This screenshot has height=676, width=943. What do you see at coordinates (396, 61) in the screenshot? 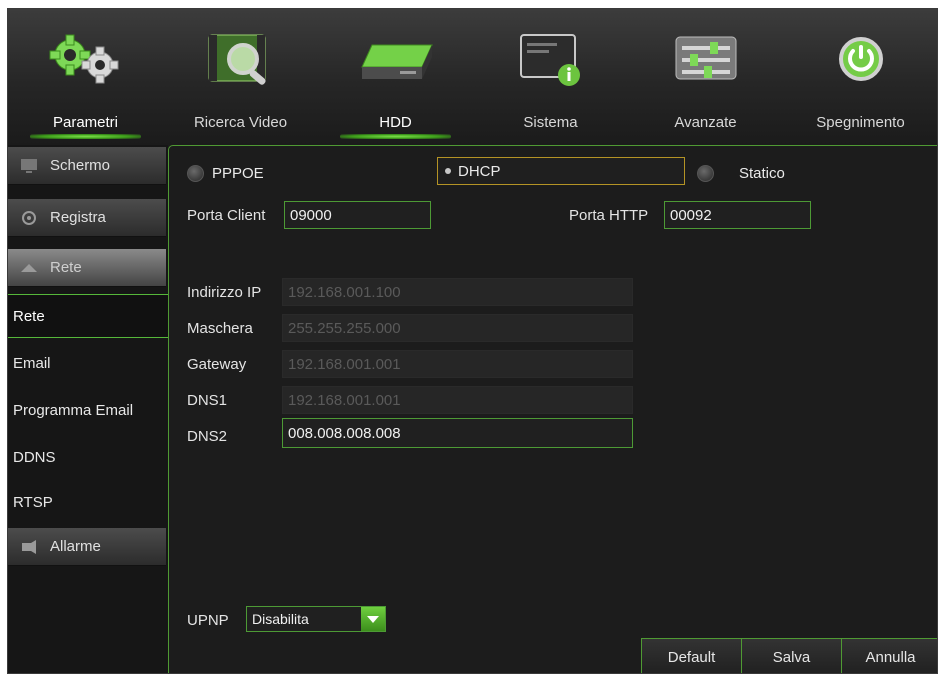
I see `hdd-icon` at bounding box center [396, 61].